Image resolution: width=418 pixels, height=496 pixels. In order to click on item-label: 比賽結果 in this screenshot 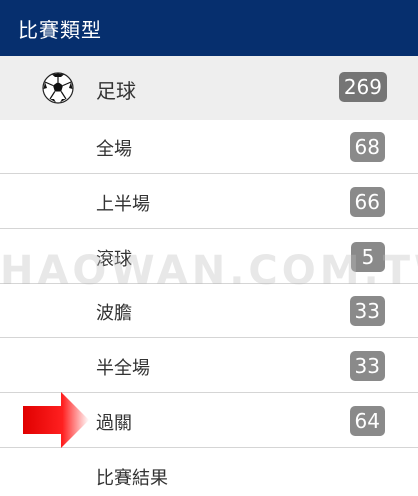, I will do `click(132, 478)`.